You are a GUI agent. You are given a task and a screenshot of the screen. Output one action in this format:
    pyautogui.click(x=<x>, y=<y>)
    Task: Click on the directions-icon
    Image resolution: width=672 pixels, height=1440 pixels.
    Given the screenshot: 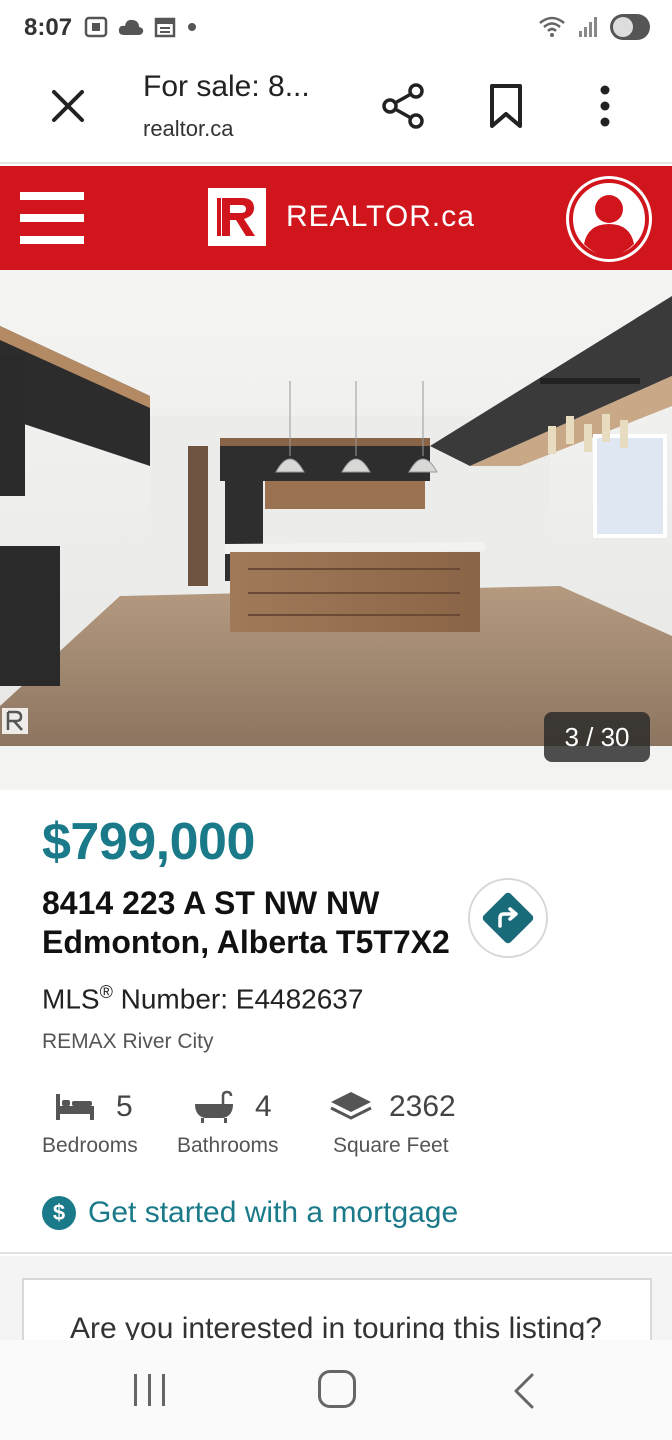 What is the action you would take?
    pyautogui.click(x=508, y=918)
    